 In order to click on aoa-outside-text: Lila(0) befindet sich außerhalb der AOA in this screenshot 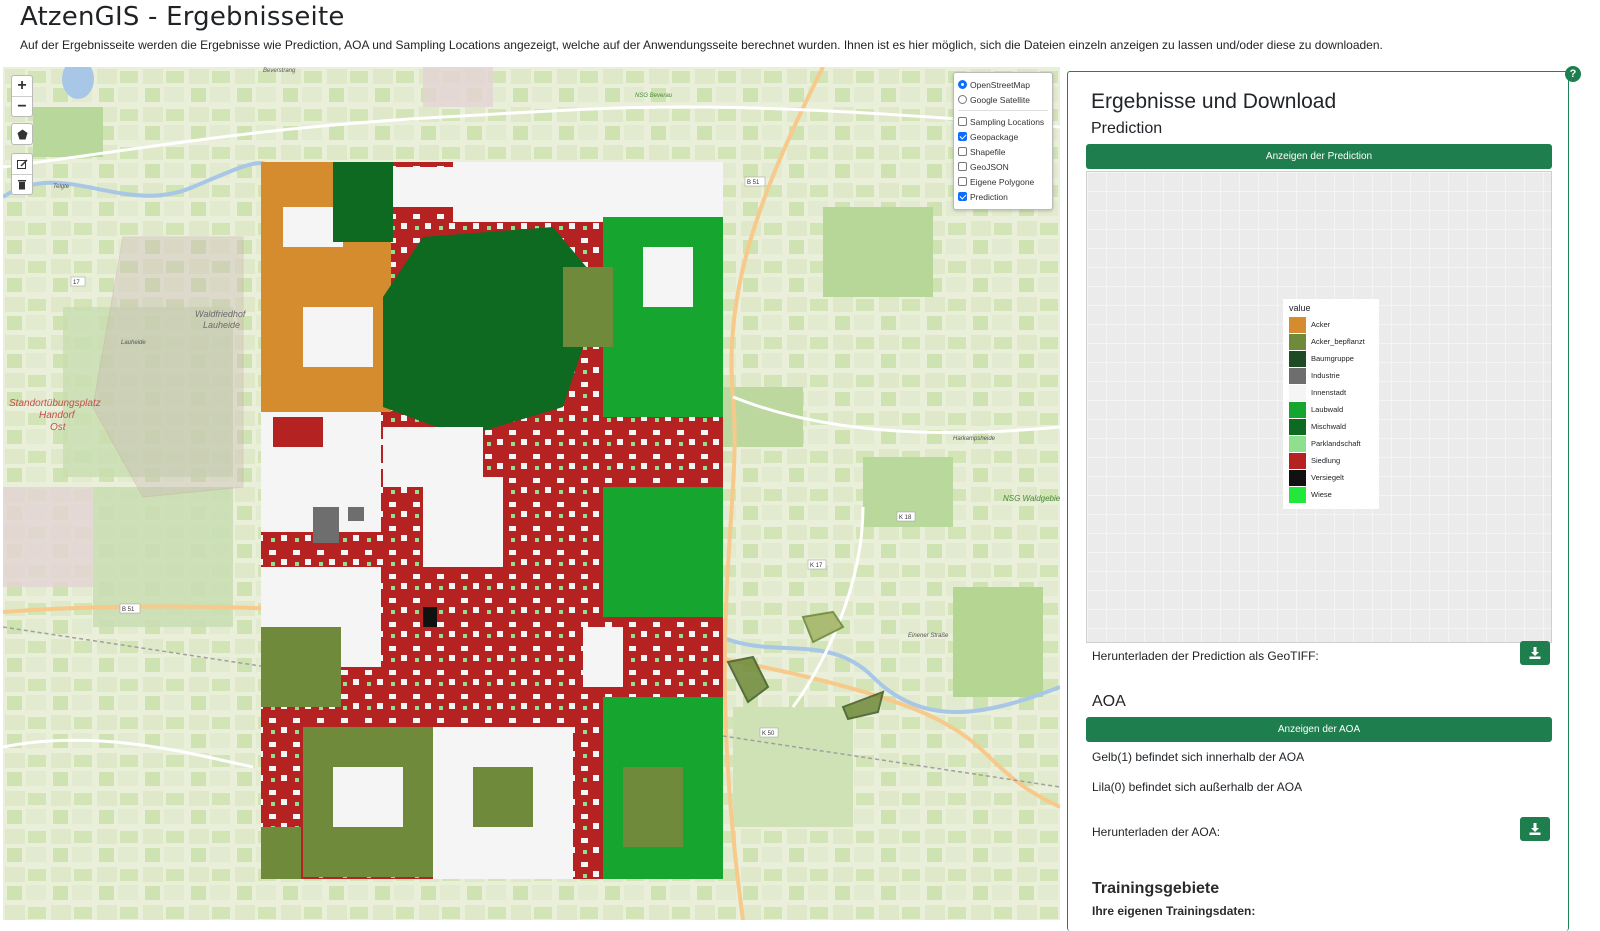, I will do `click(1197, 787)`.